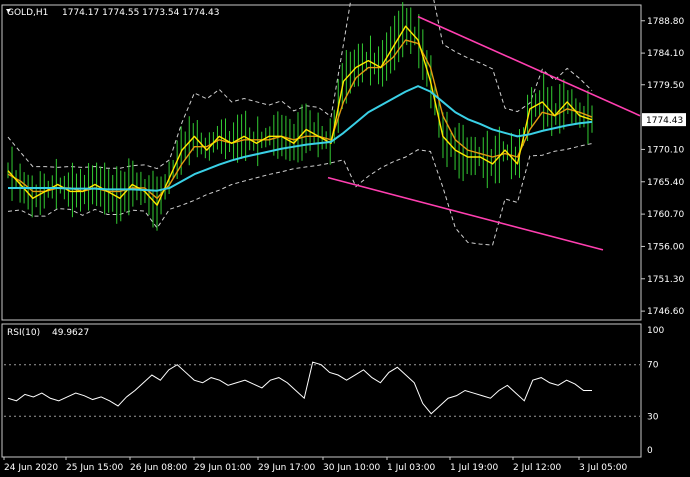 The height and width of the screenshot is (477, 690). I want to click on time-tick: 1 Jul 03:00, so click(411, 468).